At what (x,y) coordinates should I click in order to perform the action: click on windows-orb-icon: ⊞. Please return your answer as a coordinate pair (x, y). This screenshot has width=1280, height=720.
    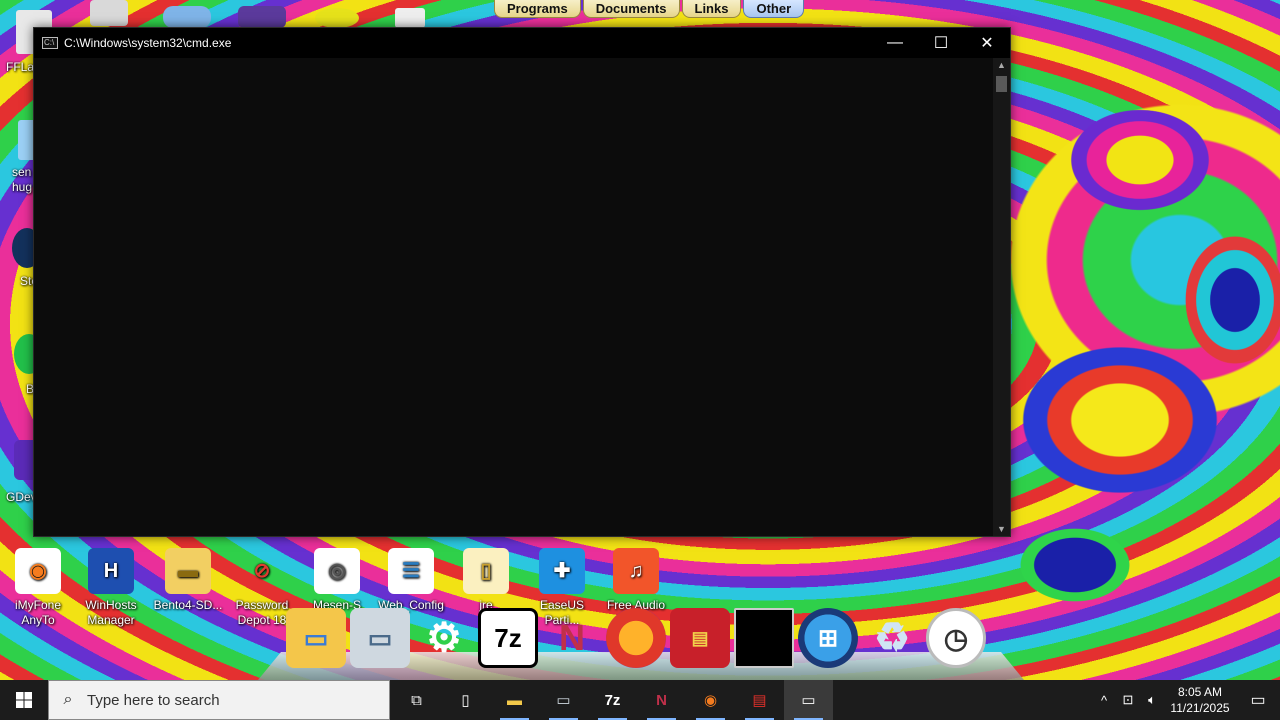
    Looking at the image, I should click on (828, 638).